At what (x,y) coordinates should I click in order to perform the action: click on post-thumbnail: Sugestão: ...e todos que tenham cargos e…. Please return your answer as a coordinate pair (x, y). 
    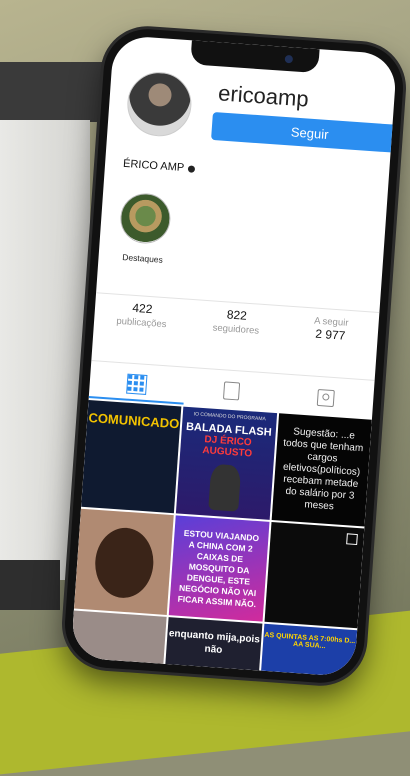
    Looking at the image, I should click on (321, 470).